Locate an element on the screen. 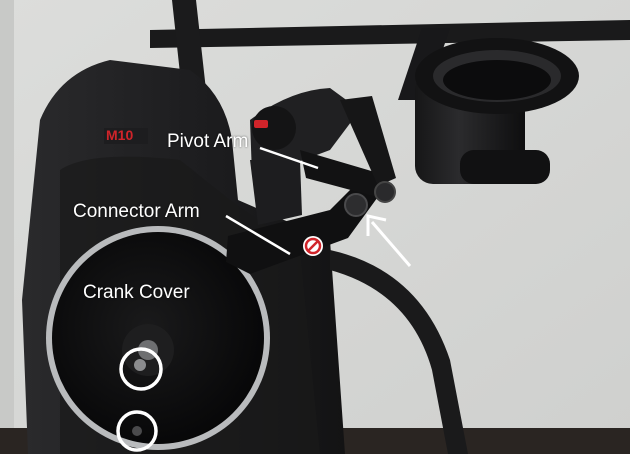 The width and height of the screenshot is (630, 454). connector-arm-label: Connector Arm is located at coordinates (136, 211).